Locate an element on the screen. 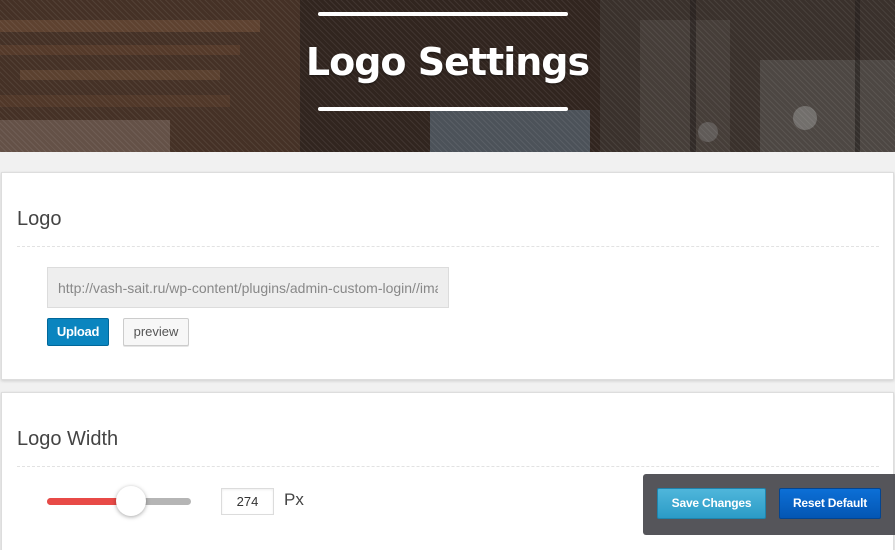  reset-default-button: Reset Default is located at coordinates (830, 503).